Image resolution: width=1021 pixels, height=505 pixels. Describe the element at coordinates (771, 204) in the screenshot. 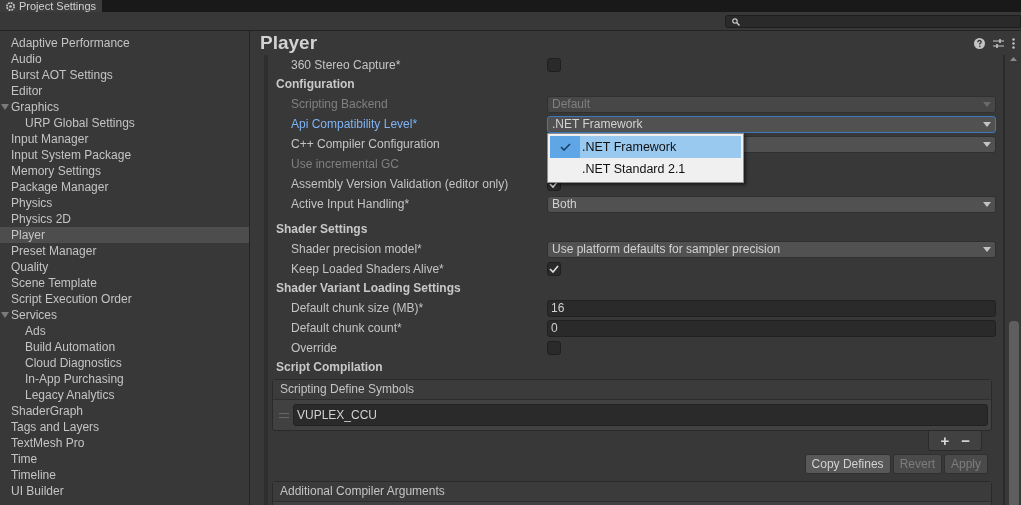

I see `dropdown: Both` at that location.